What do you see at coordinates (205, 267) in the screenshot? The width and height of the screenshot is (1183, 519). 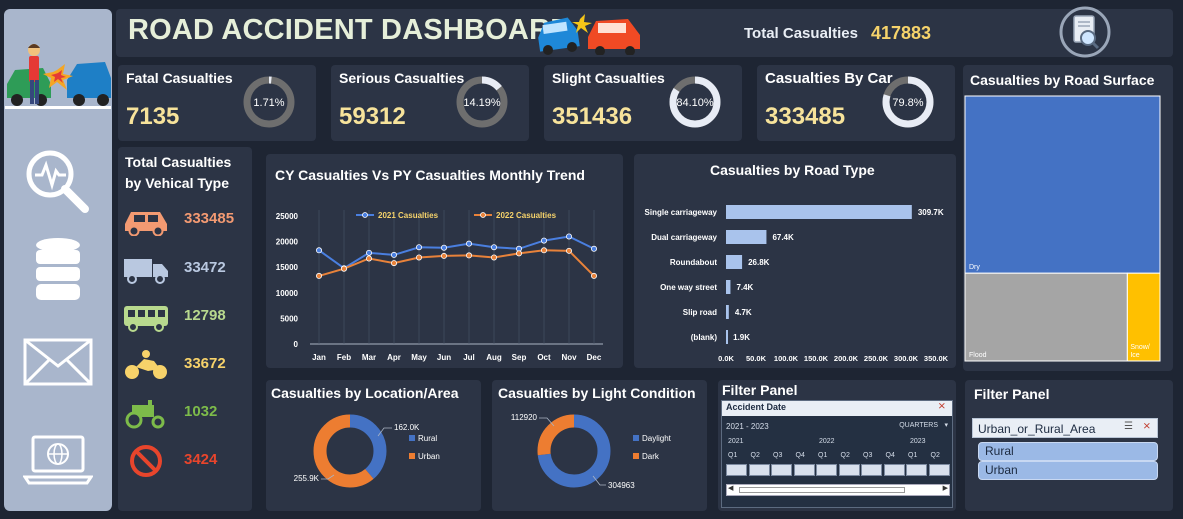 I see `vehicle-value-truck: 33472` at bounding box center [205, 267].